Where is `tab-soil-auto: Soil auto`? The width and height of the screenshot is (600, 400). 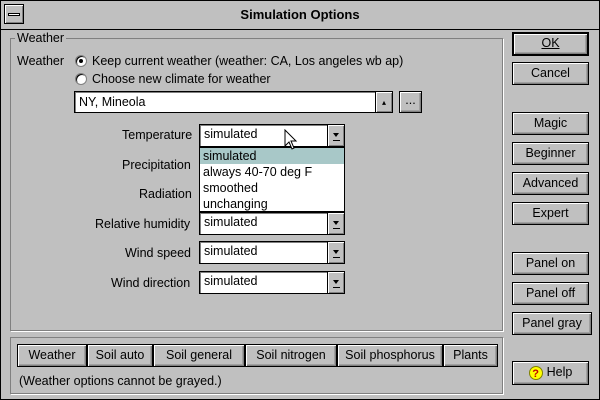
tab-soil-auto: Soil auto is located at coordinates (120, 355).